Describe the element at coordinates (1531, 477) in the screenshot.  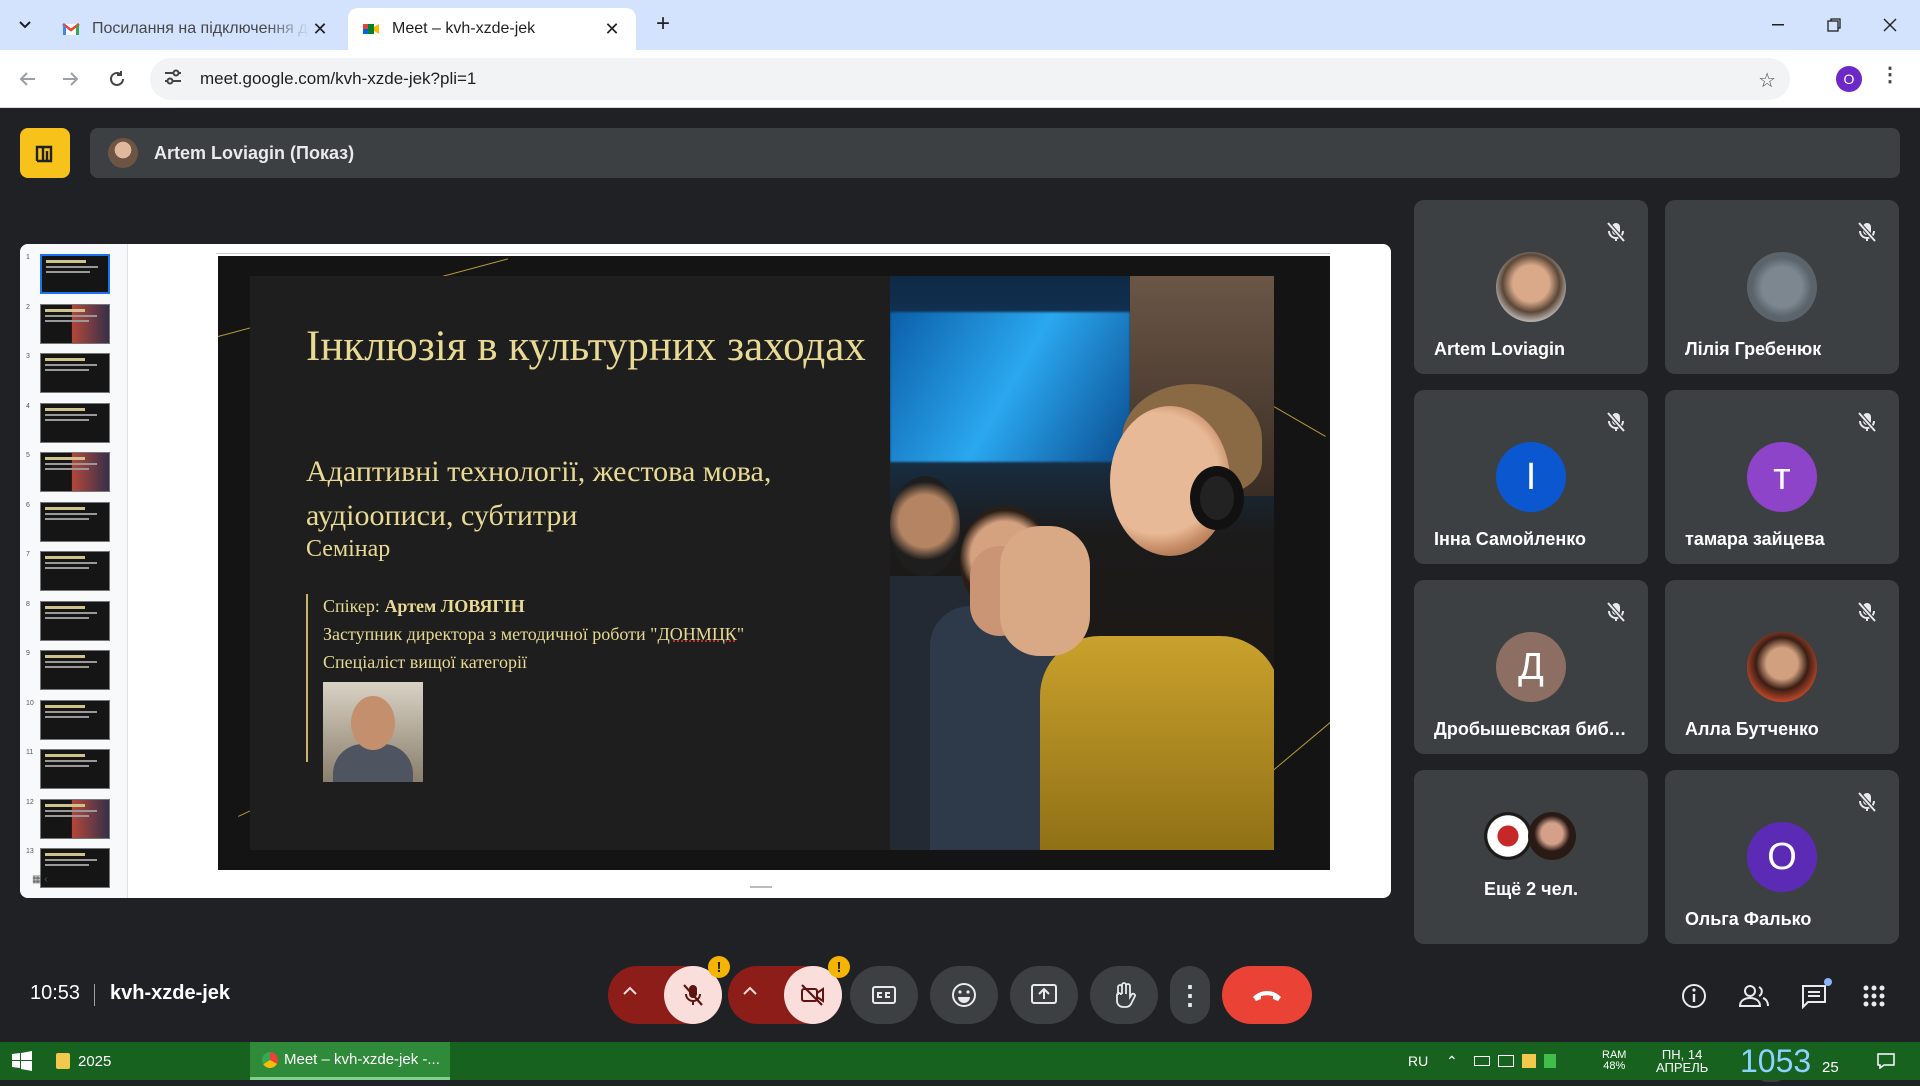
I see `participant-tile: І Інна Самойленко` at that location.